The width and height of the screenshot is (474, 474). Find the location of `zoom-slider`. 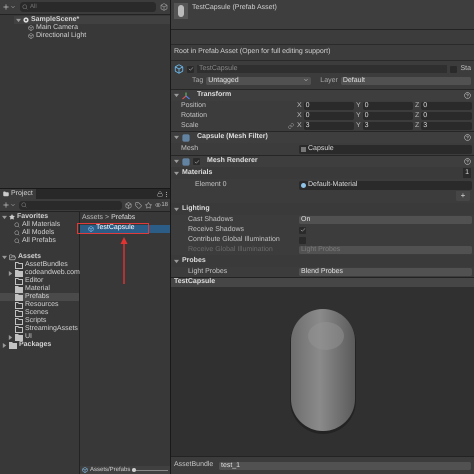

zoom-slider is located at coordinates (150, 470).